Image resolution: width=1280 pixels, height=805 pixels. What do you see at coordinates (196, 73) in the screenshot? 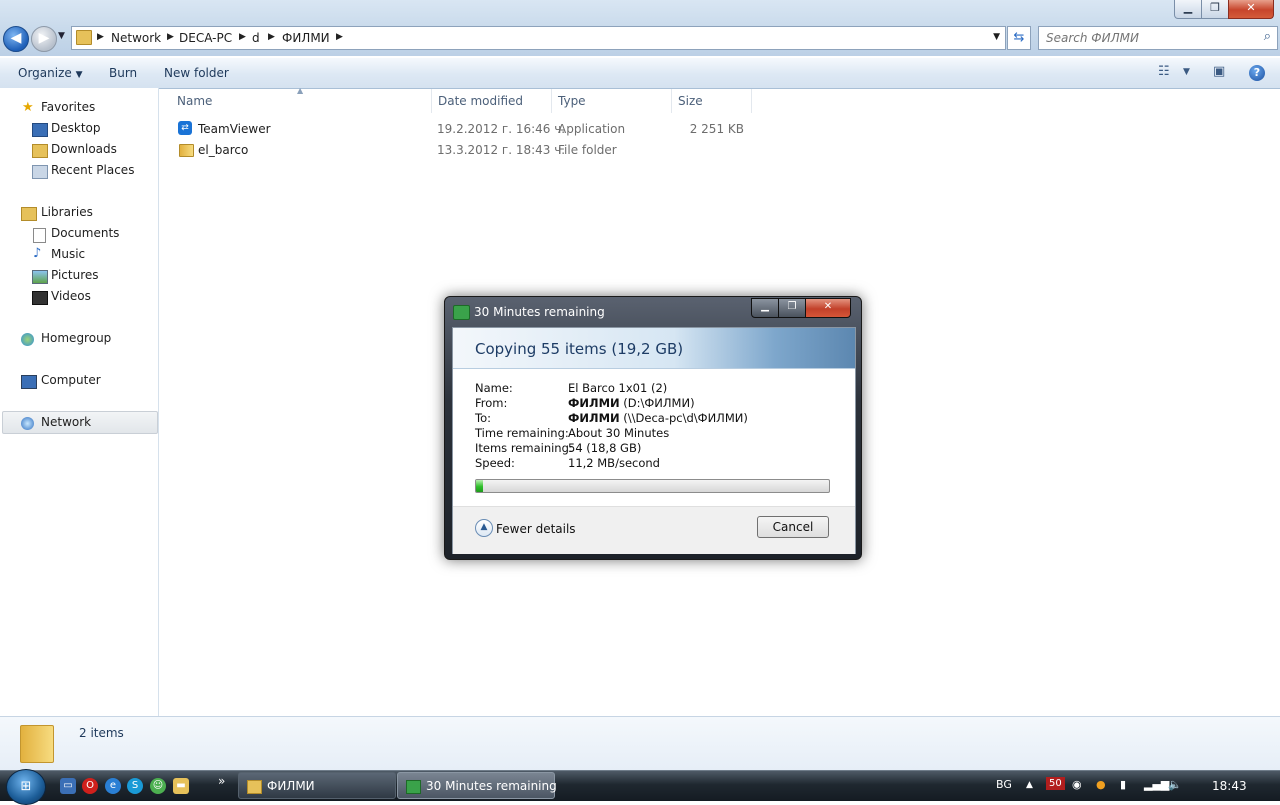
I see `new-folder-button: New folder` at bounding box center [196, 73].